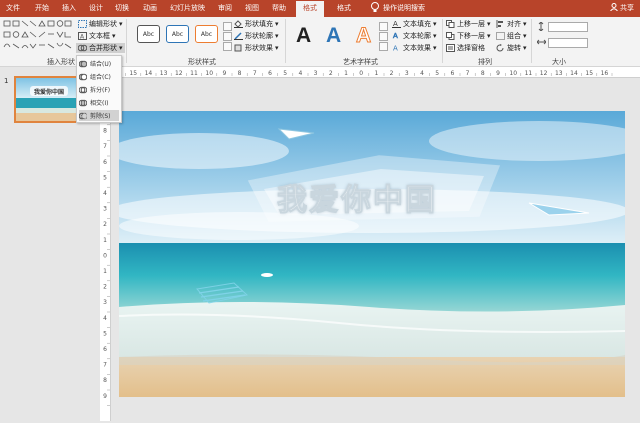 The image size is (640, 423). I want to click on slide-title: 我爱你中国, so click(357, 197).